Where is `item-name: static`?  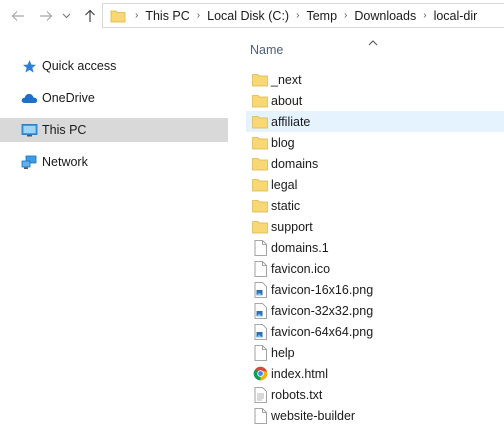
item-name: static is located at coordinates (286, 205).